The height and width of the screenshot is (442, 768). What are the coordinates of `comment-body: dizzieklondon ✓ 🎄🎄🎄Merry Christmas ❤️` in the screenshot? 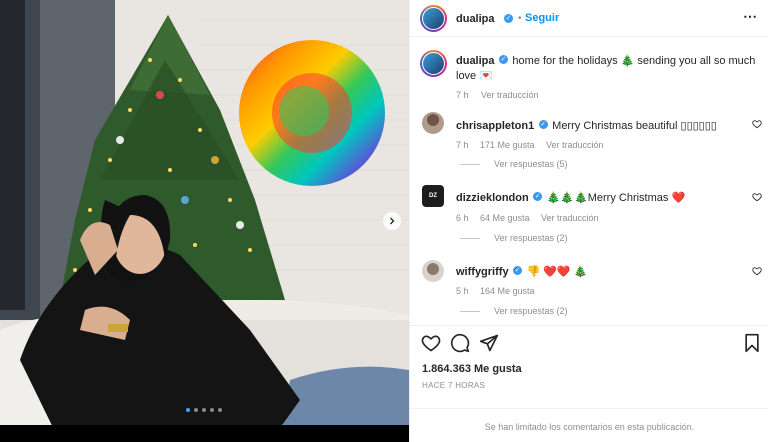 It's located at (570, 197).